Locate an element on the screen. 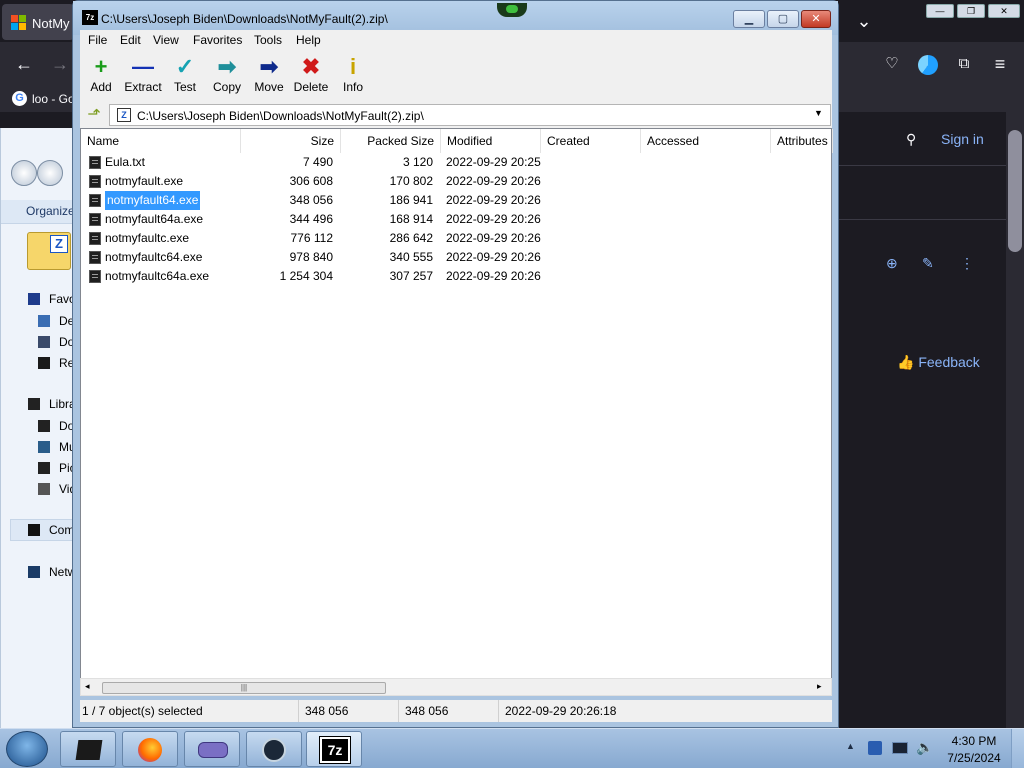 The width and height of the screenshot is (1024, 768). ff-close-button: ✕ is located at coordinates (1004, 11).